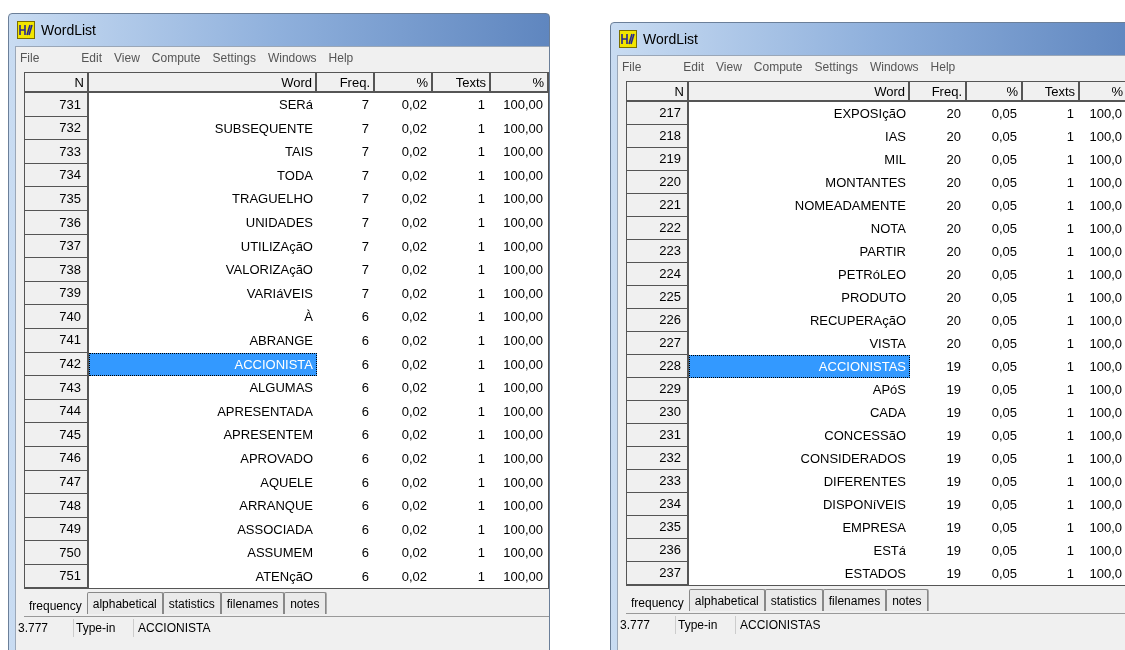 The width and height of the screenshot is (1125, 650). I want to click on word-cell: ASSOCIADA, so click(203, 529).